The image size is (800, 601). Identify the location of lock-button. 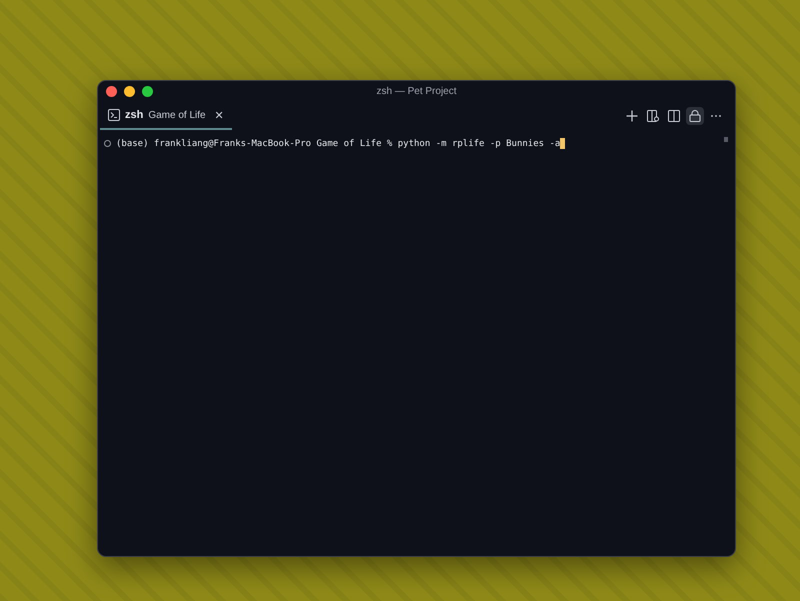
(695, 116).